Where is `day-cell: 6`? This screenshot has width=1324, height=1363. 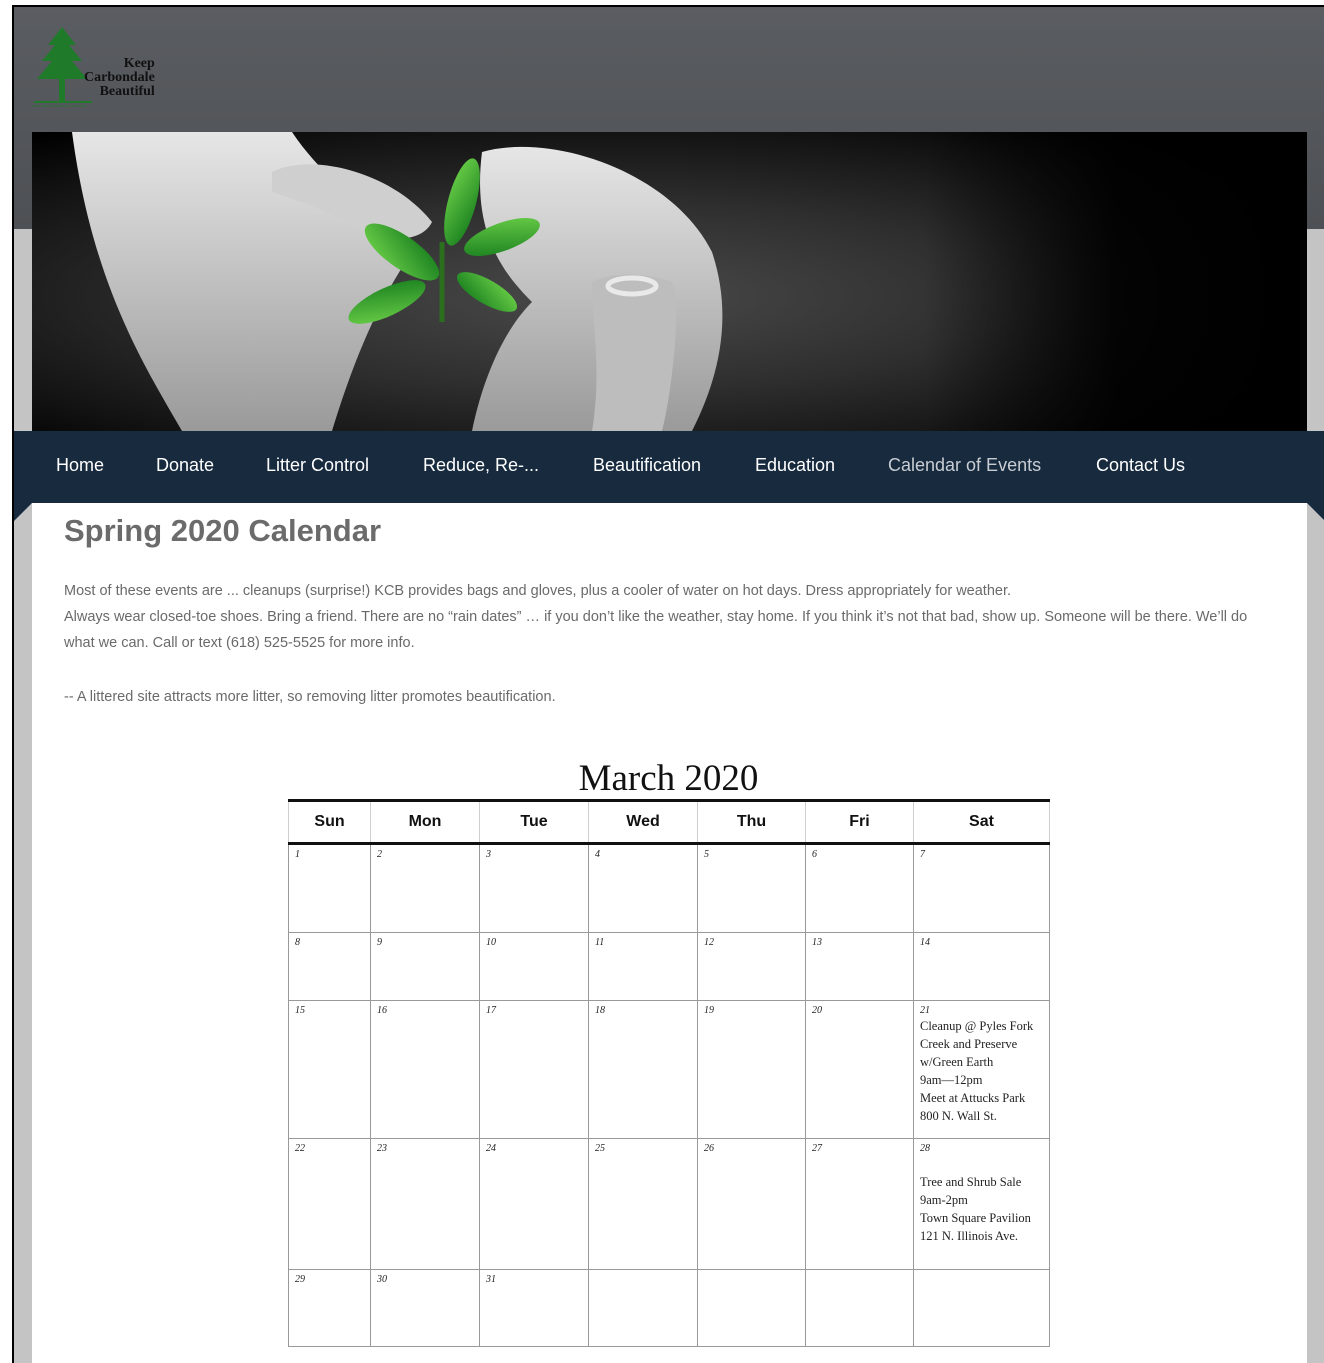 day-cell: 6 is located at coordinates (859, 888).